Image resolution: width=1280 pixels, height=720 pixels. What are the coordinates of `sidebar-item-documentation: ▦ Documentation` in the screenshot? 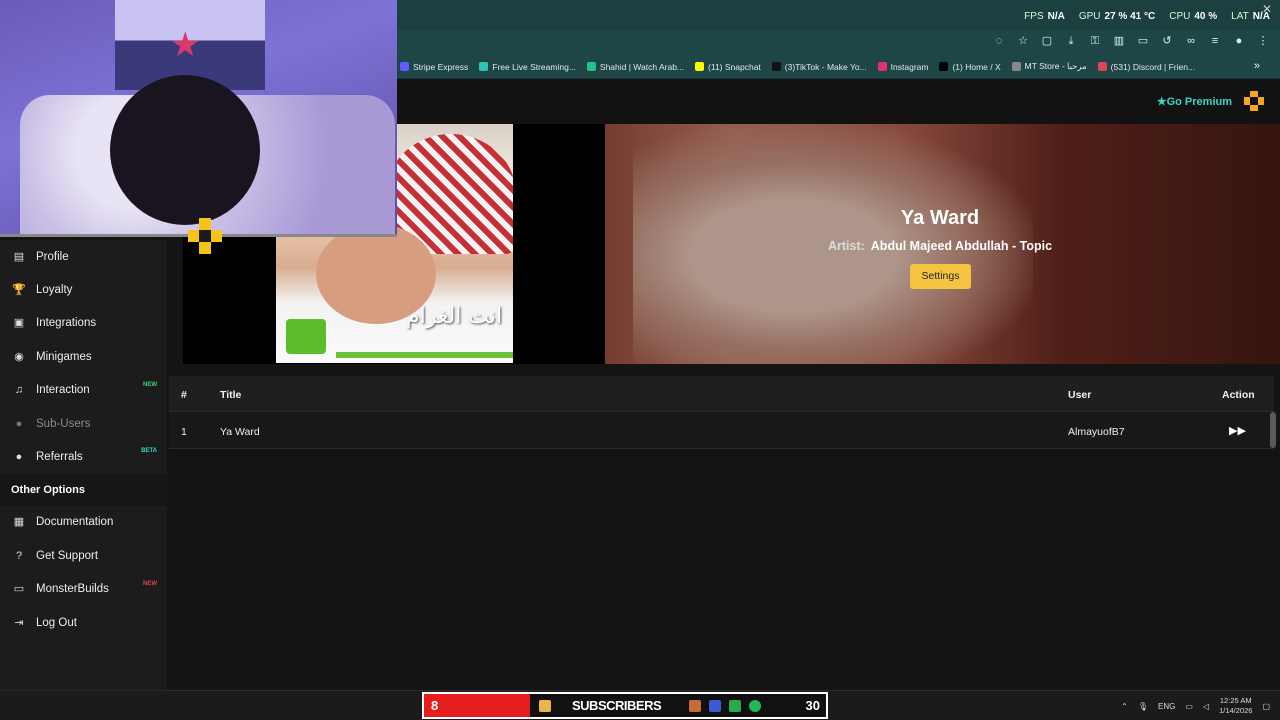 It's located at (83, 522).